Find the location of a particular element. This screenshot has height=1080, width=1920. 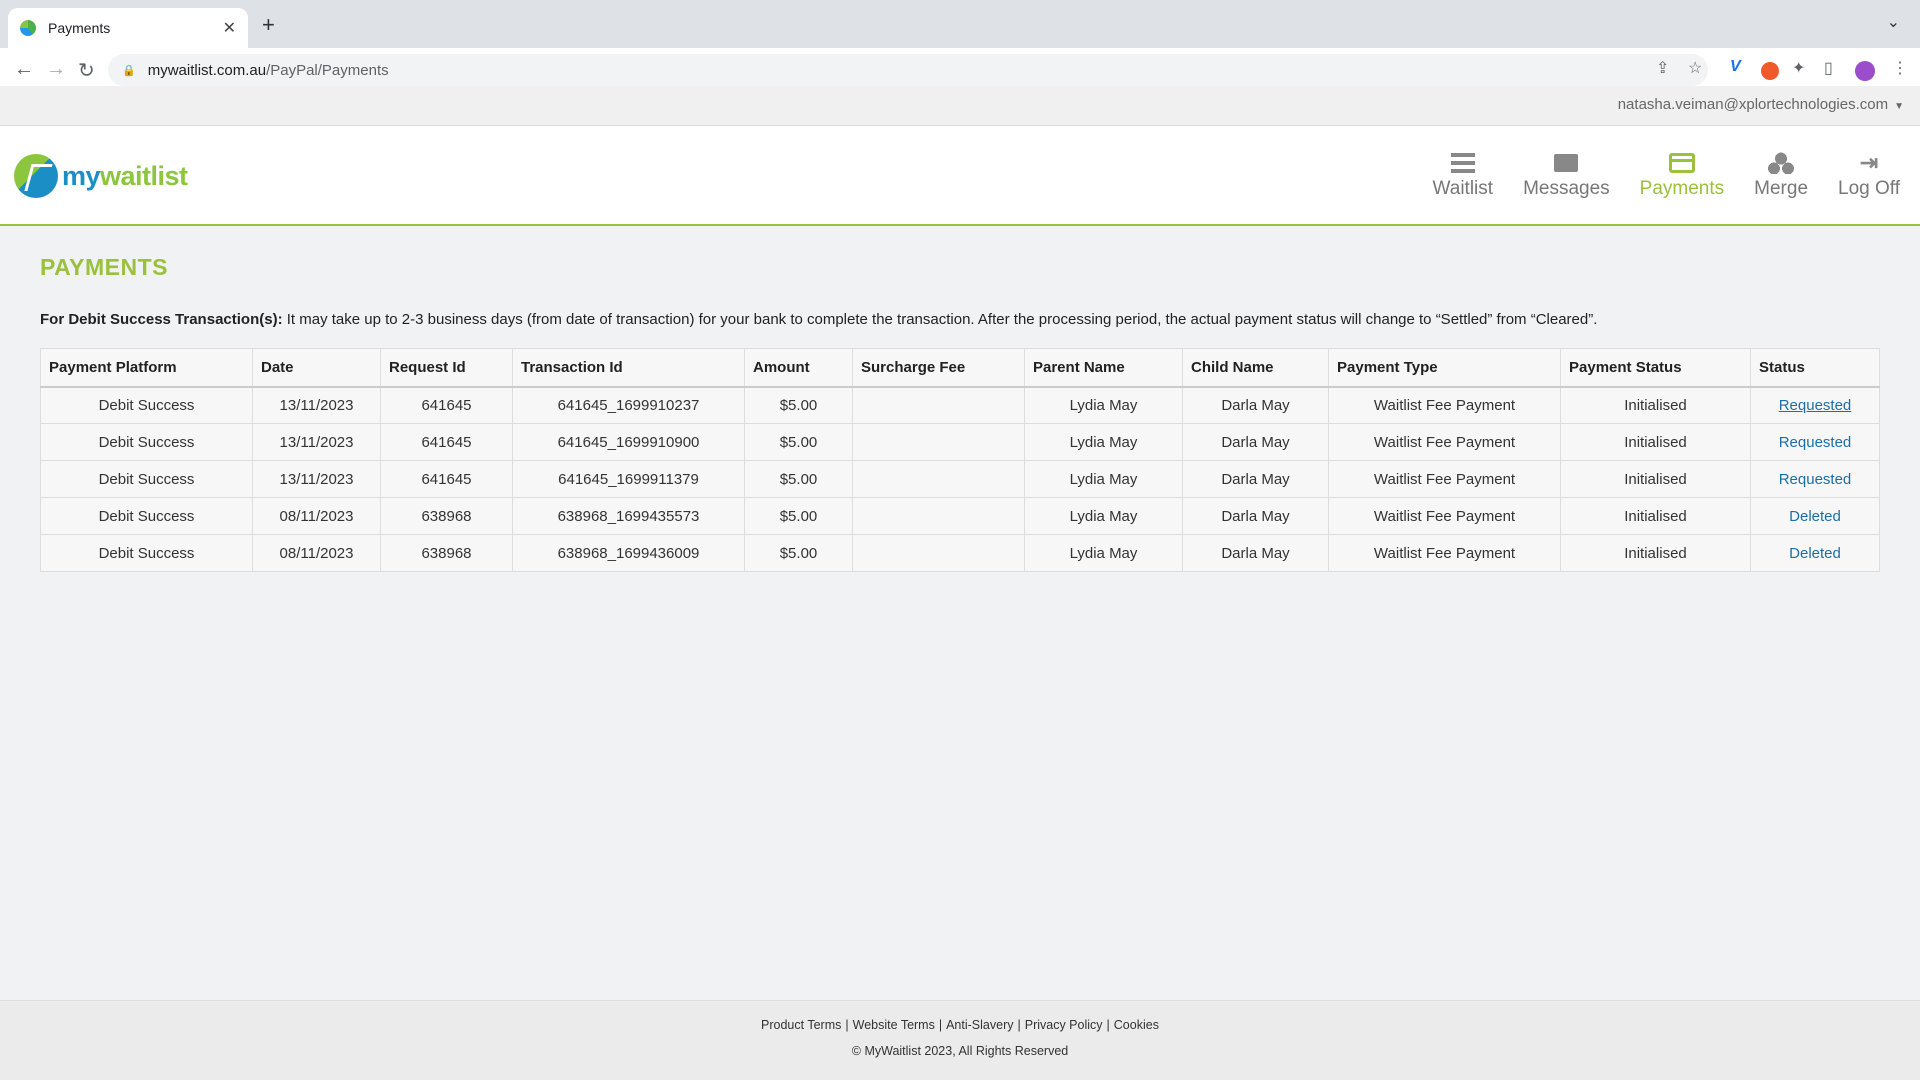

cell-date: 08/11/2023 is located at coordinates (316, 553).